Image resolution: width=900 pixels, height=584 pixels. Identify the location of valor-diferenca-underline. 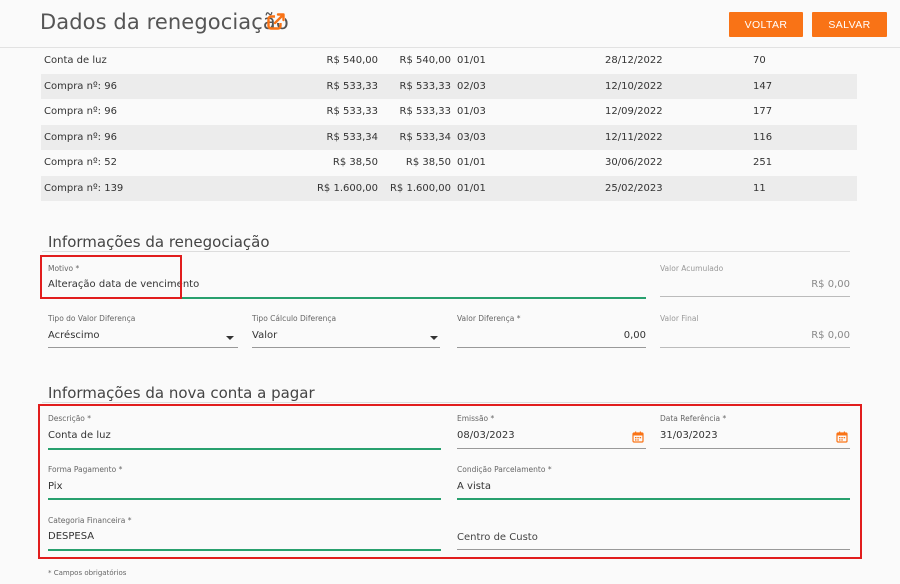
(551, 347).